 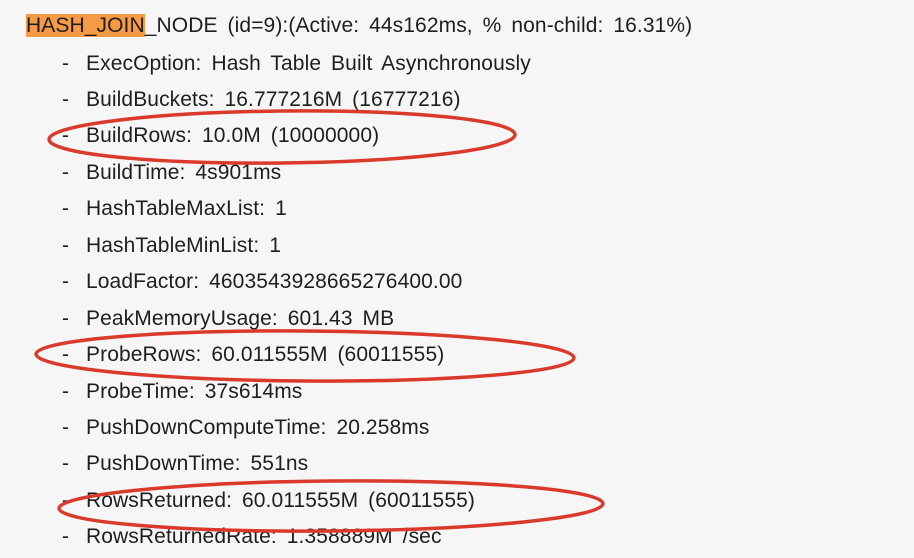 I want to click on metric-value: 601.43 MB, so click(x=341, y=318).